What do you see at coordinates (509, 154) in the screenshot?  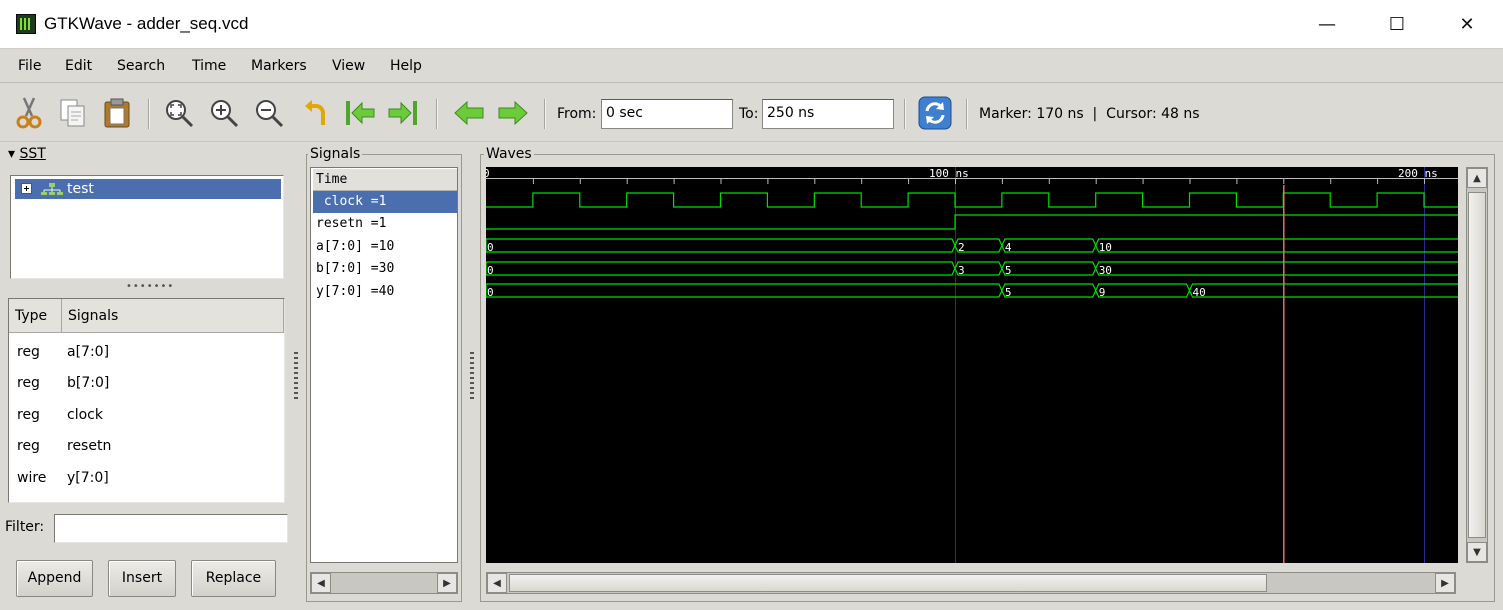 I see `waves-title: Waves` at bounding box center [509, 154].